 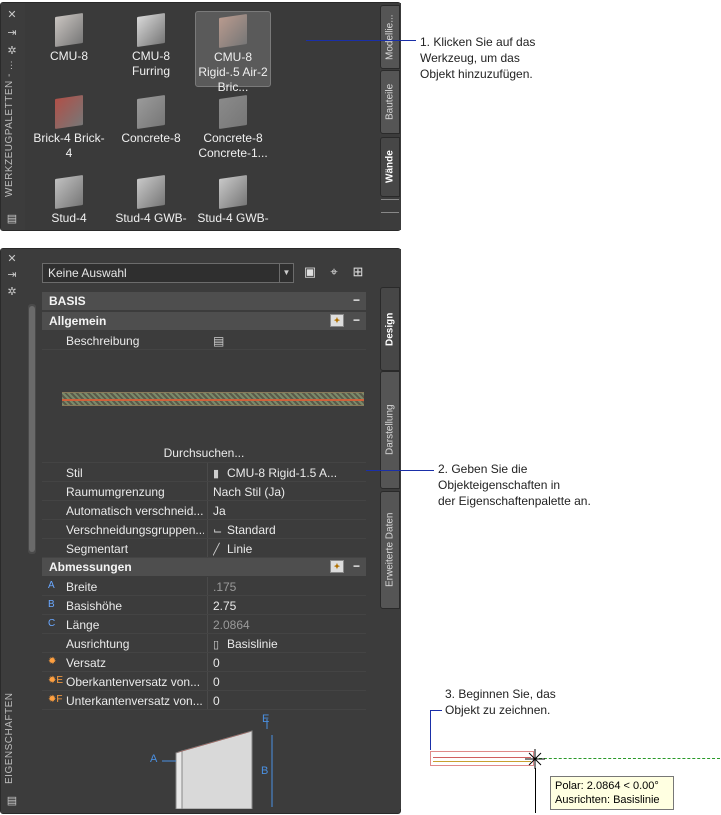 What do you see at coordinates (74, 473) in the screenshot?
I see `property-label: Stil` at bounding box center [74, 473].